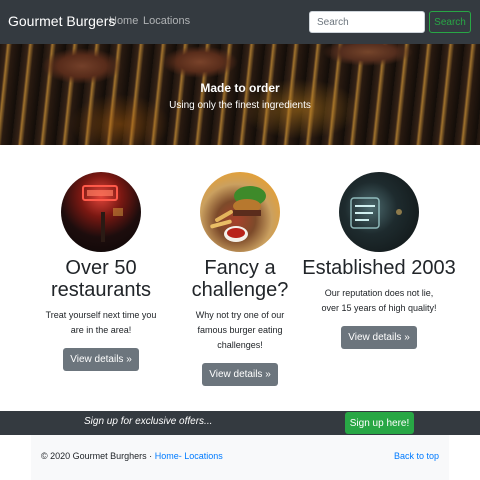 The image size is (480, 480). Describe the element at coordinates (240, 88) in the screenshot. I see `hero-title: Made to order` at that location.